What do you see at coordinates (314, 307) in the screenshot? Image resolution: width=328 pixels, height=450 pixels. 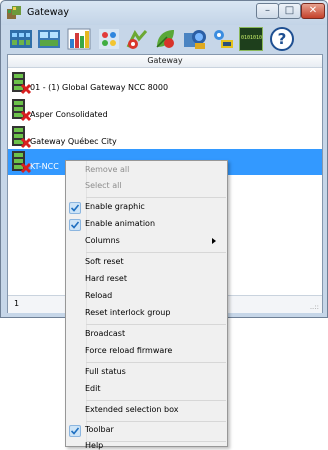 I see `resize-grip: ..::` at bounding box center [314, 307].